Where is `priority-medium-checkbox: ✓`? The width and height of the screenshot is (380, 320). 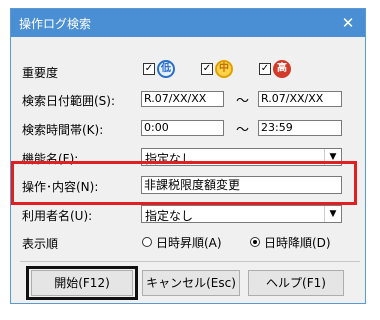
priority-medium-checkbox: ✓ is located at coordinates (207, 69).